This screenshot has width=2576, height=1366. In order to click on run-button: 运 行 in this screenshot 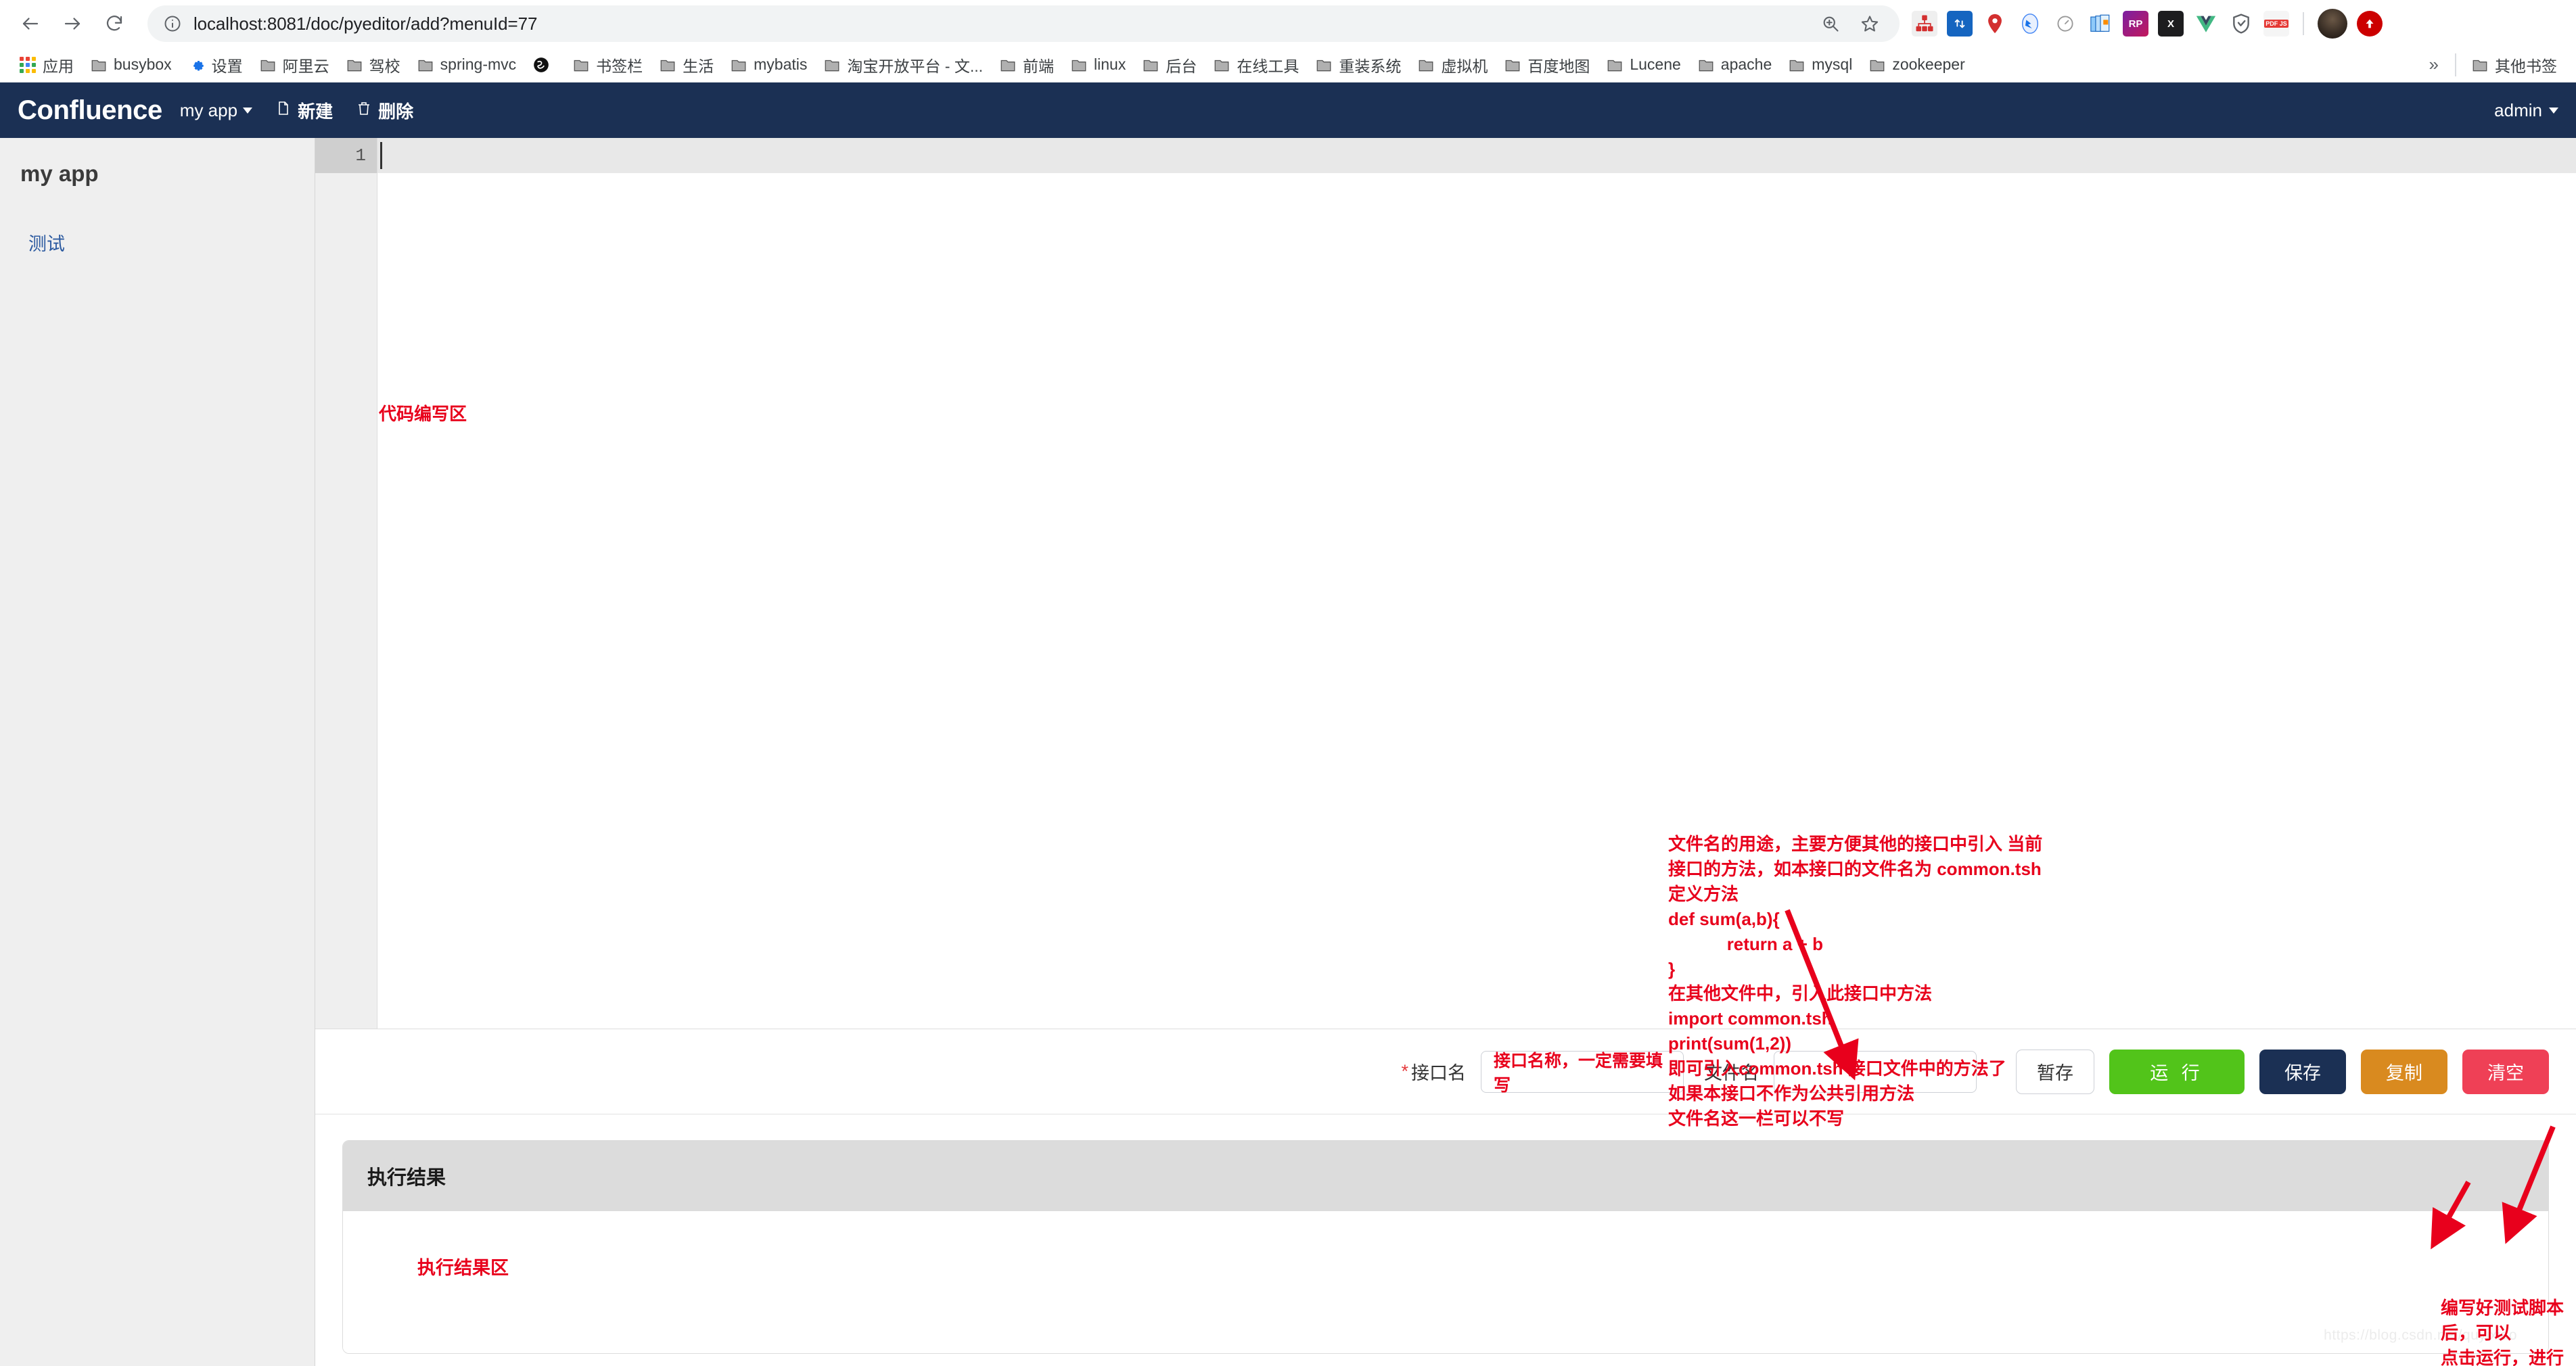, I will do `click(2177, 1071)`.